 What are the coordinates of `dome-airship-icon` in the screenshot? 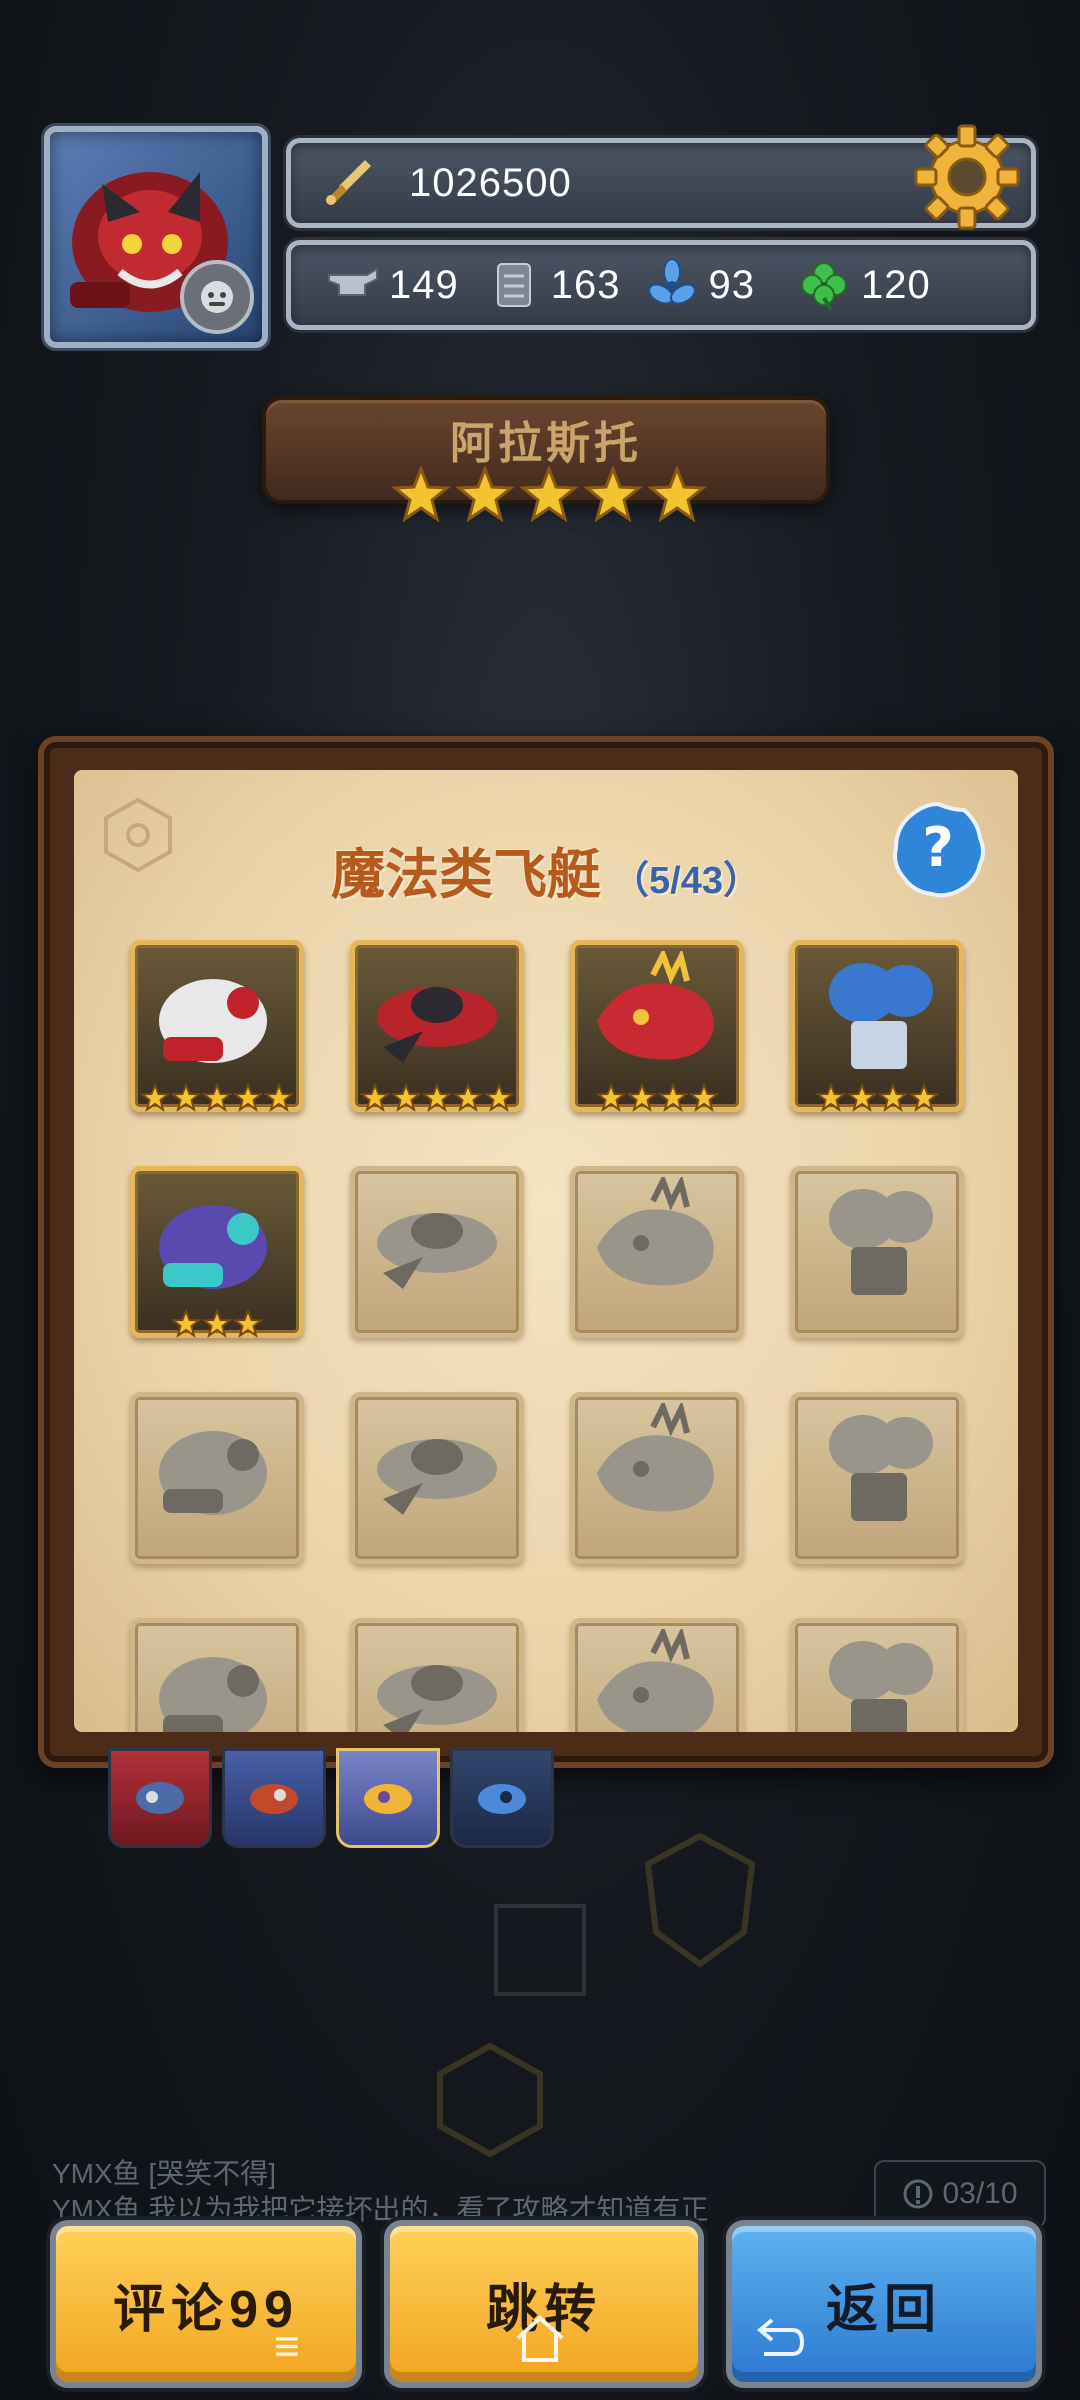 It's located at (881, 1686).